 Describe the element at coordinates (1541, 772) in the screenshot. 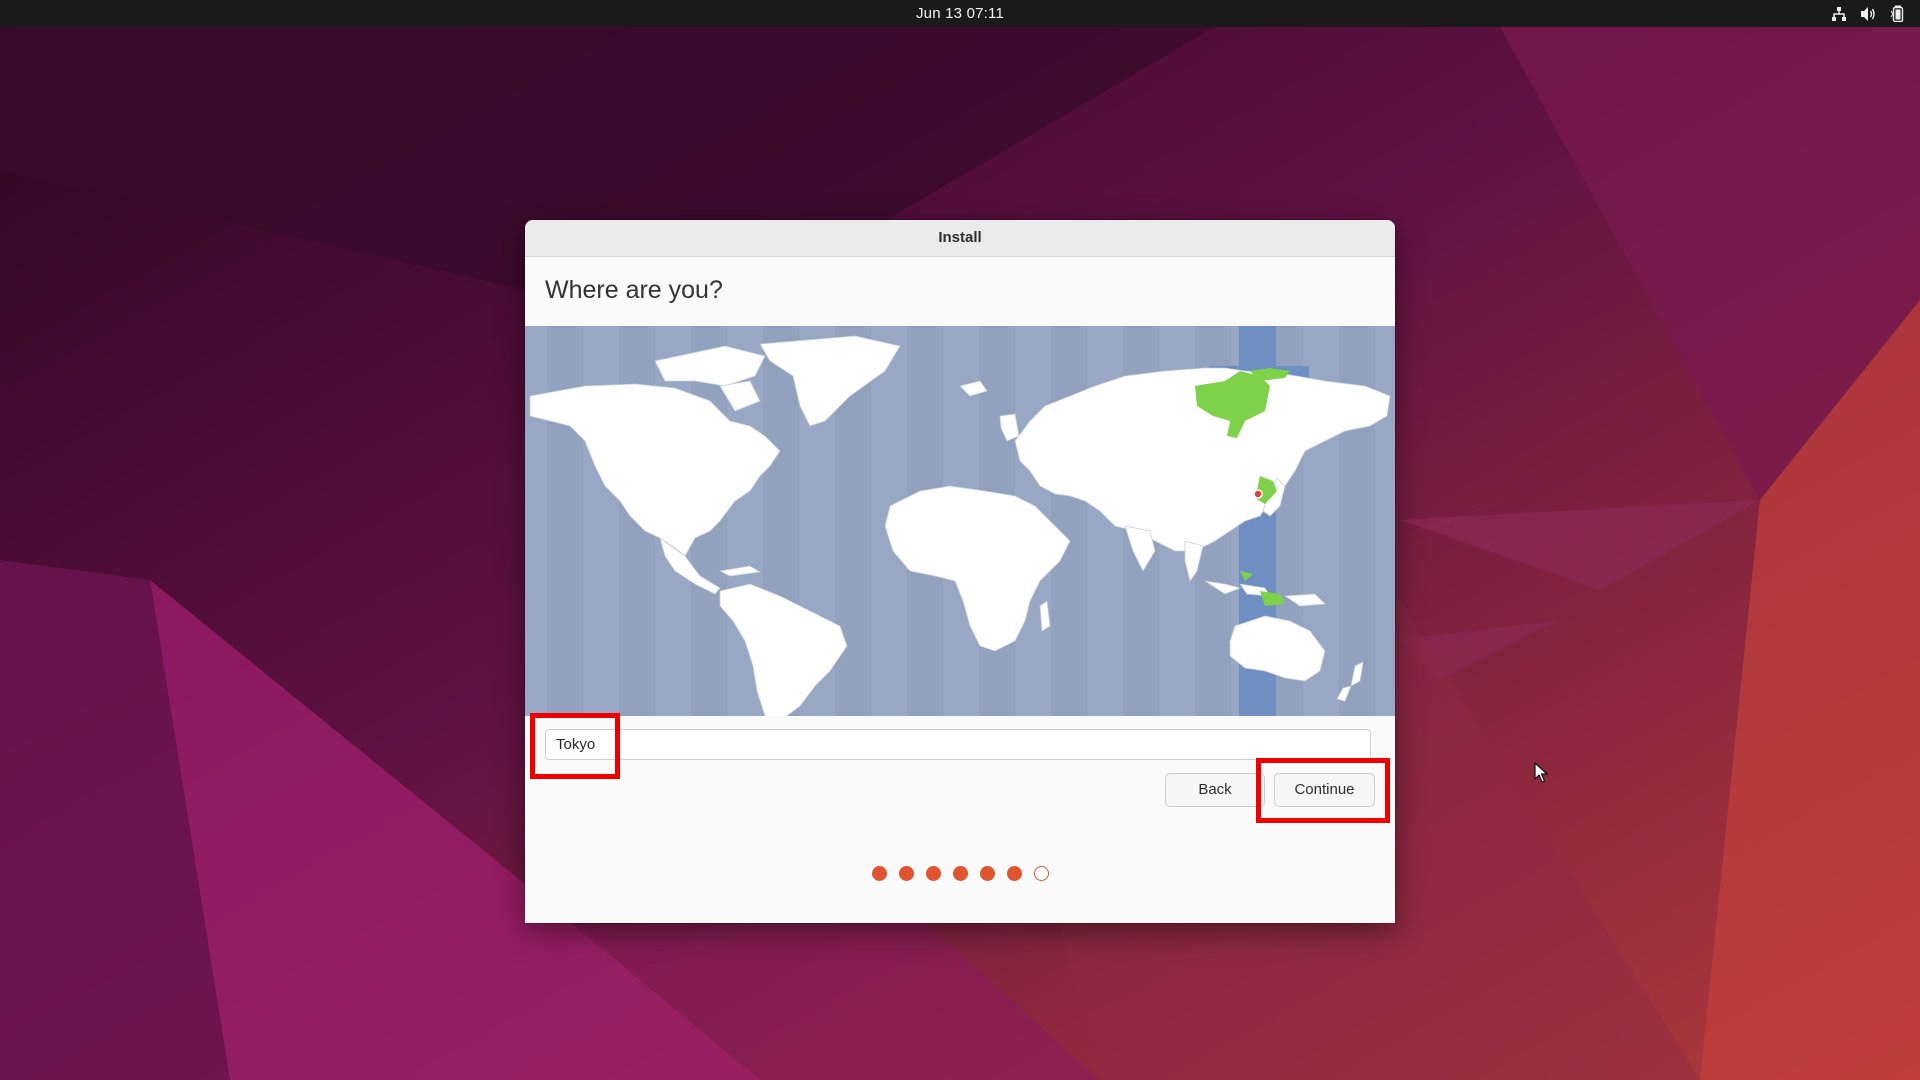

I see `mouse-pointer-icon` at that location.